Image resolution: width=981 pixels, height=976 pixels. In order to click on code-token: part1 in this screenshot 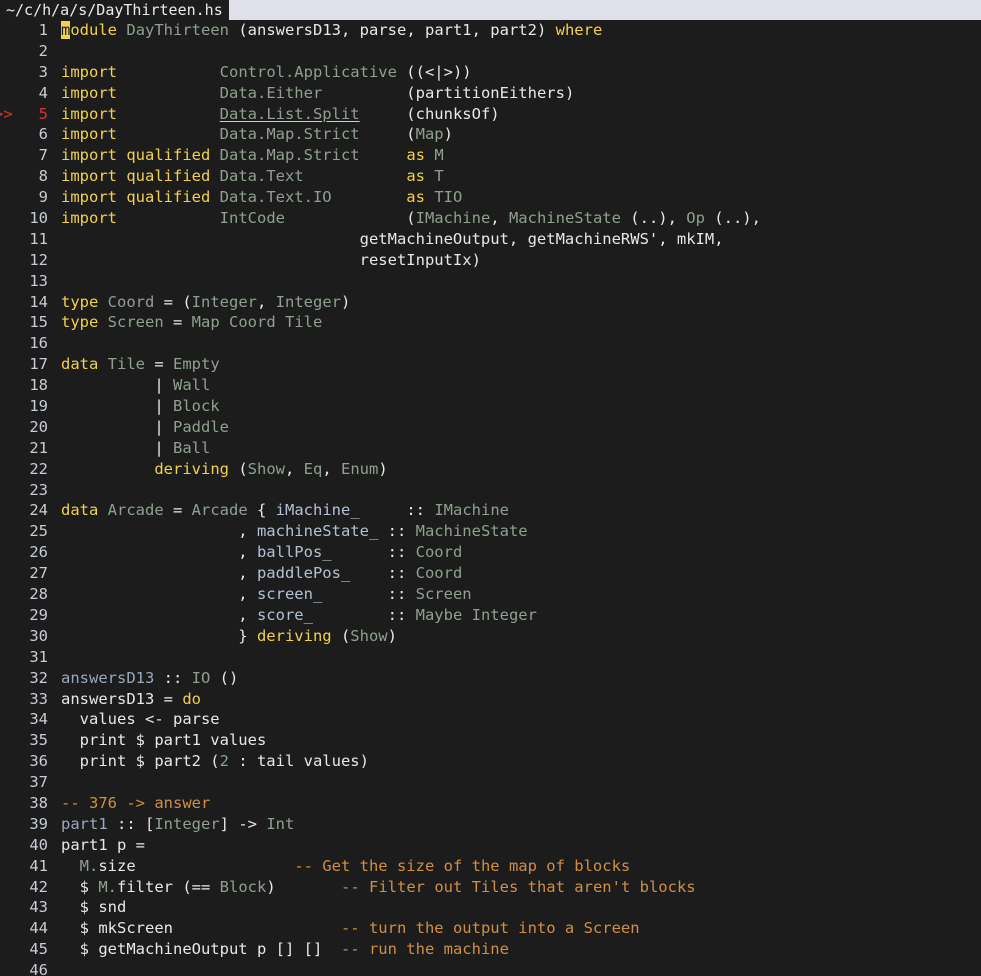, I will do `click(84, 823)`.